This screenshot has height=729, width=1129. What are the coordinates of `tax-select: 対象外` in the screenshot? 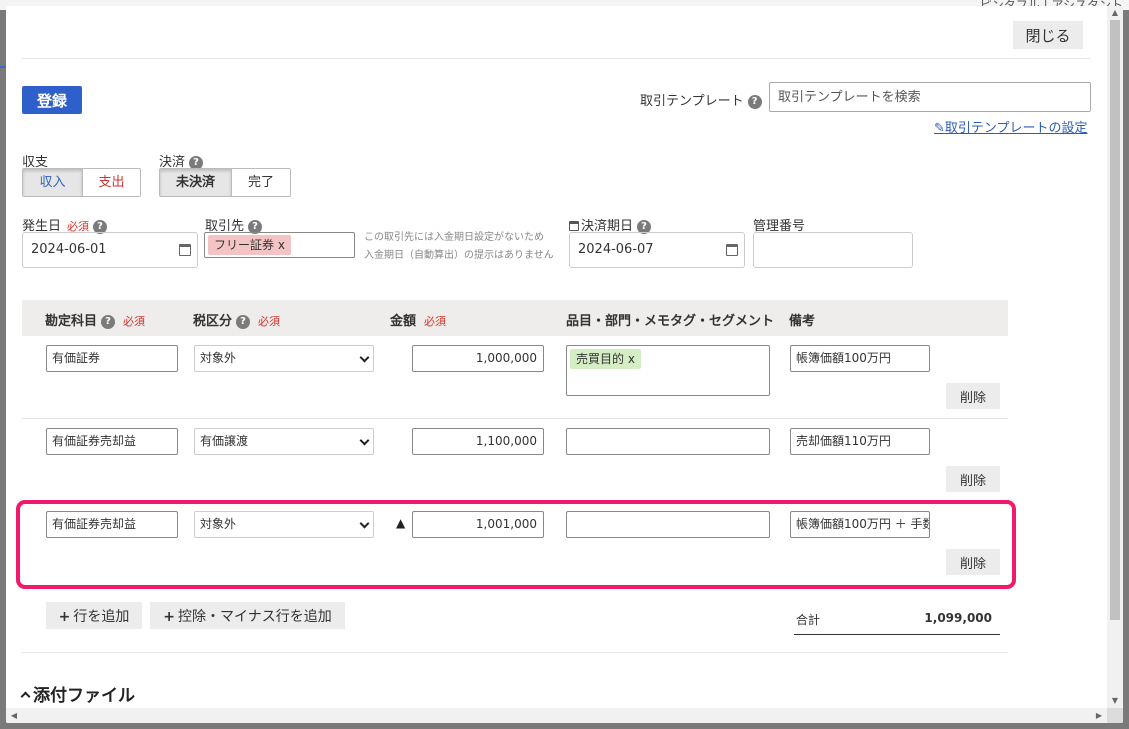 It's located at (284, 358).